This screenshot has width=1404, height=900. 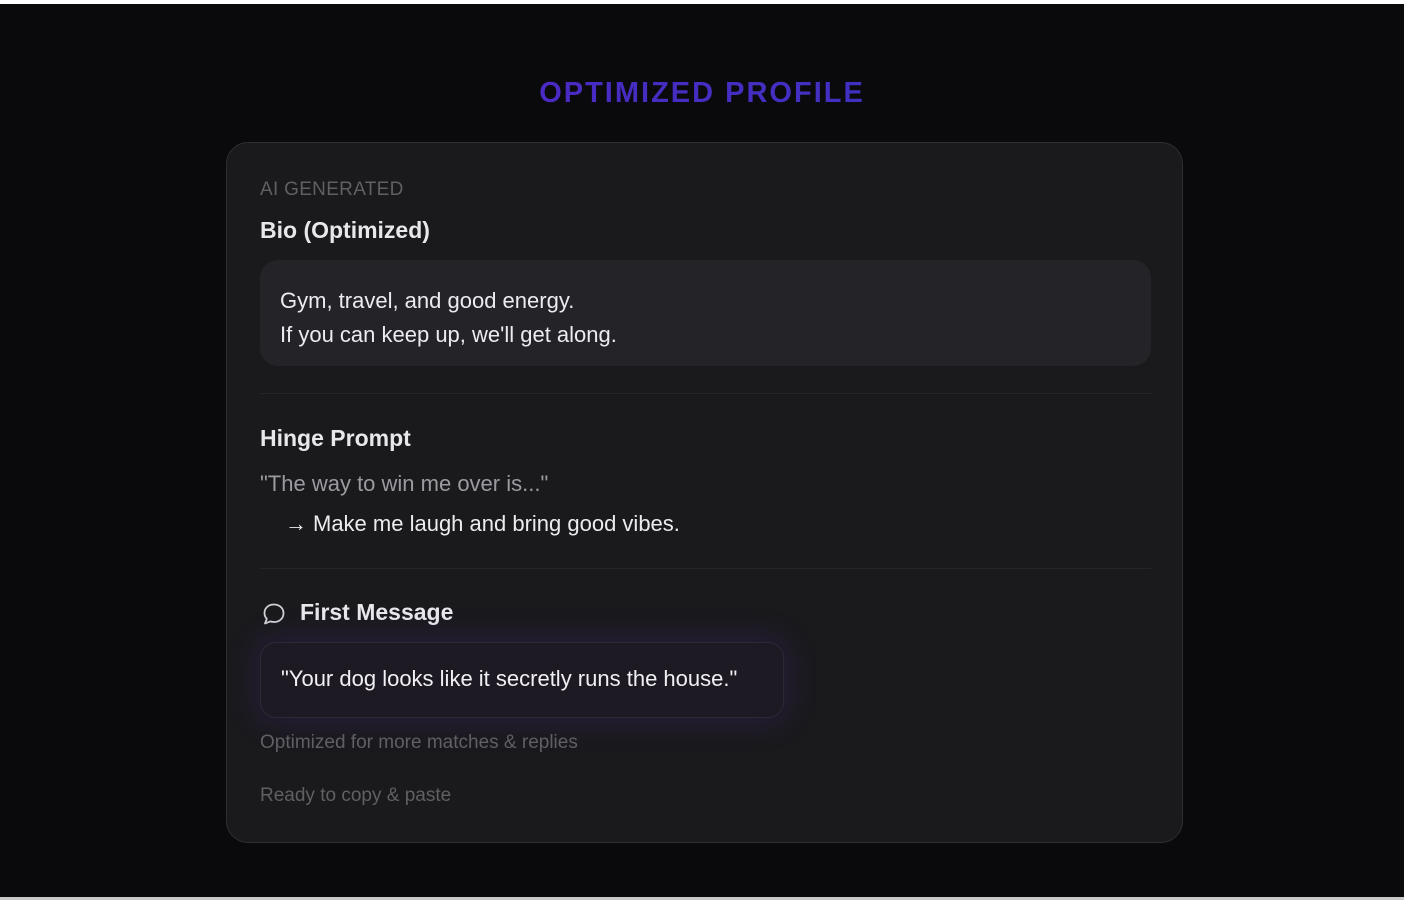 I want to click on arrow-right-icon: →, so click(x=296, y=523).